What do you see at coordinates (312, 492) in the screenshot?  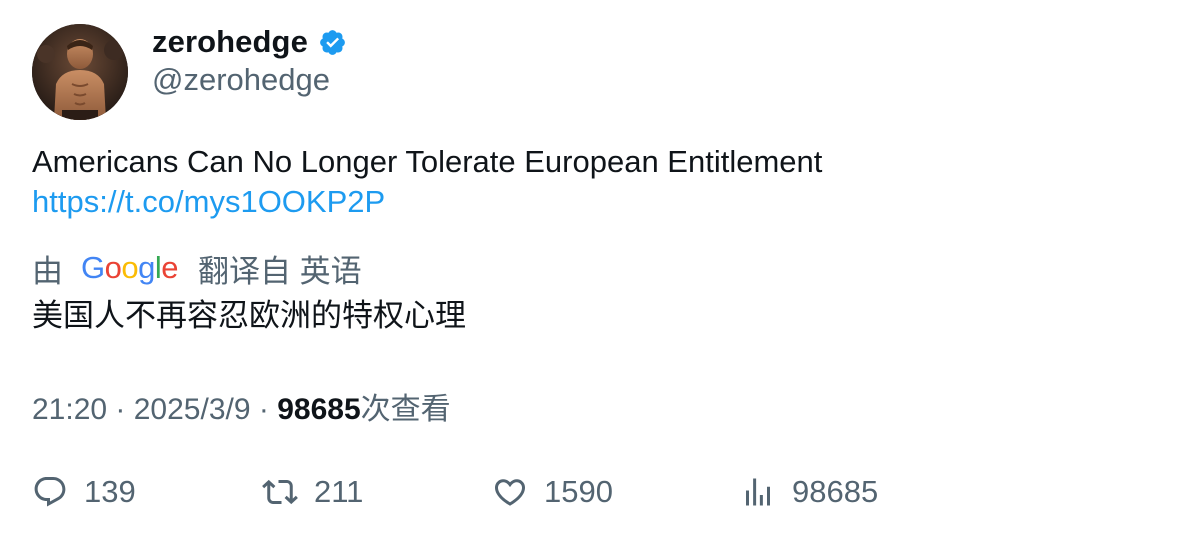 I see `retweet-button: 211` at bounding box center [312, 492].